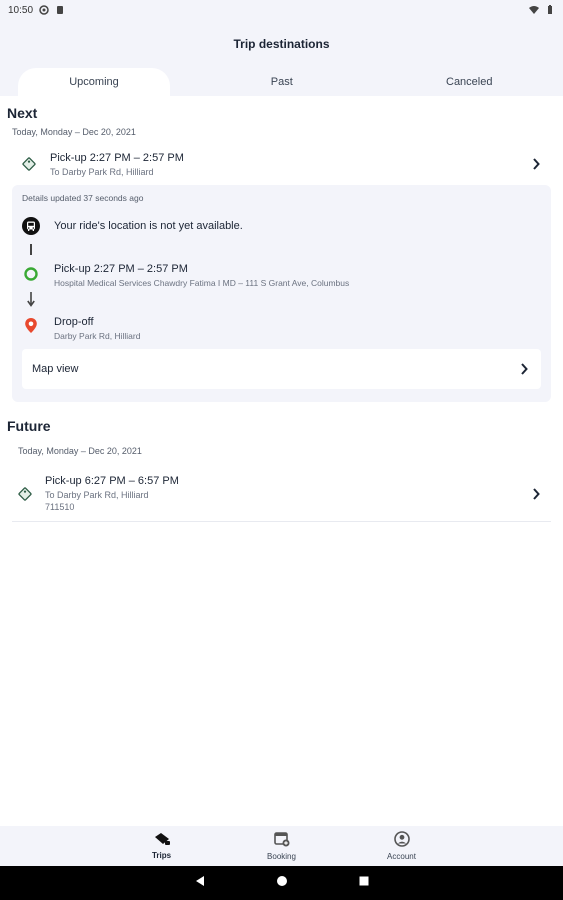  I want to click on tab-upcoming: Upcoming, so click(94, 82).